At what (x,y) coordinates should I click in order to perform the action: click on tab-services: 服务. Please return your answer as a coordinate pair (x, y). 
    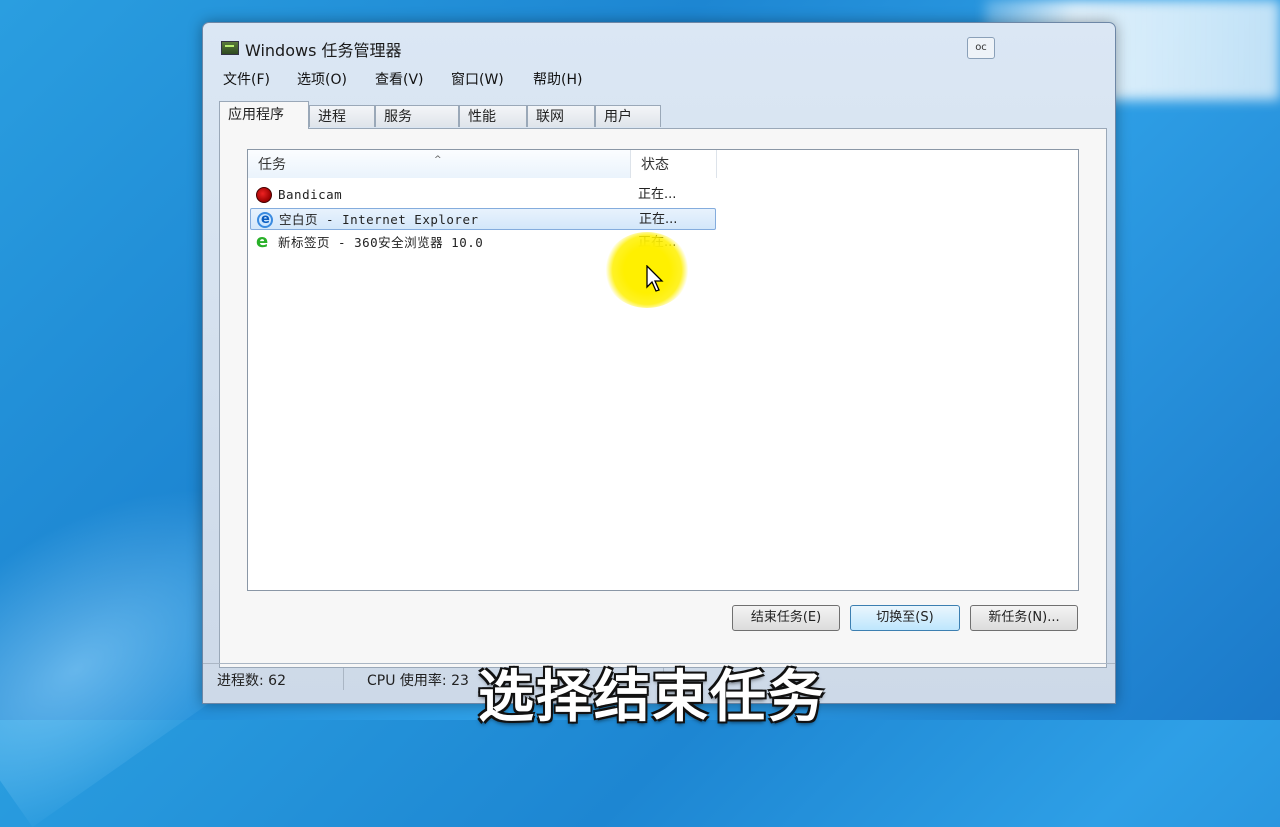
    Looking at the image, I should click on (417, 116).